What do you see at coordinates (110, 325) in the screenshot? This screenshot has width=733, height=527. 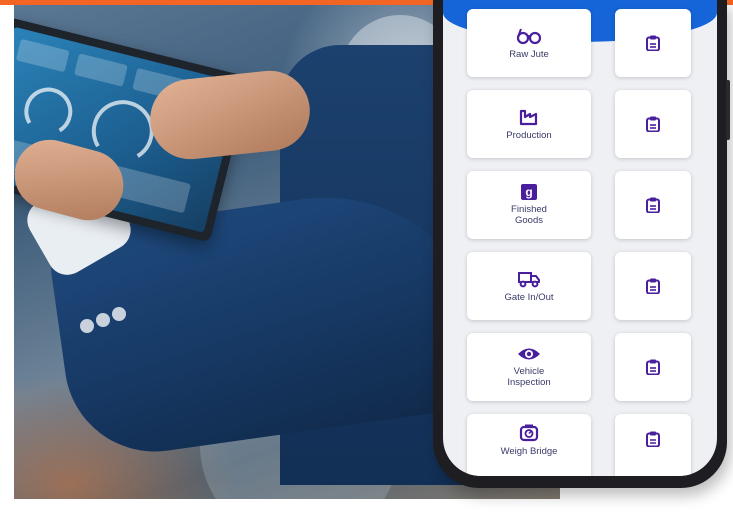 I see `sleeve-buttons` at bounding box center [110, 325].